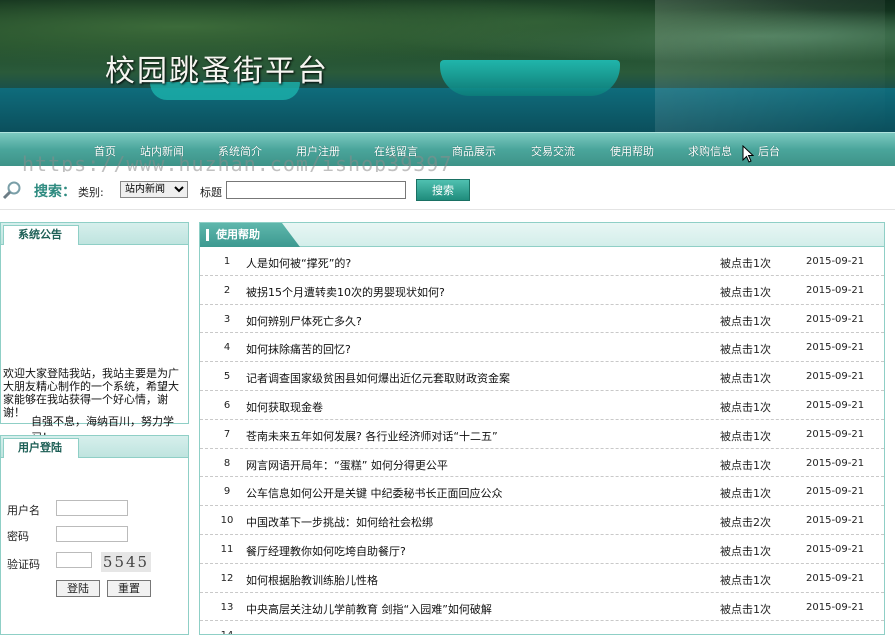 This screenshot has height=635, width=895. What do you see at coordinates (227, 261) in the screenshot?
I see `item-number: 1` at bounding box center [227, 261].